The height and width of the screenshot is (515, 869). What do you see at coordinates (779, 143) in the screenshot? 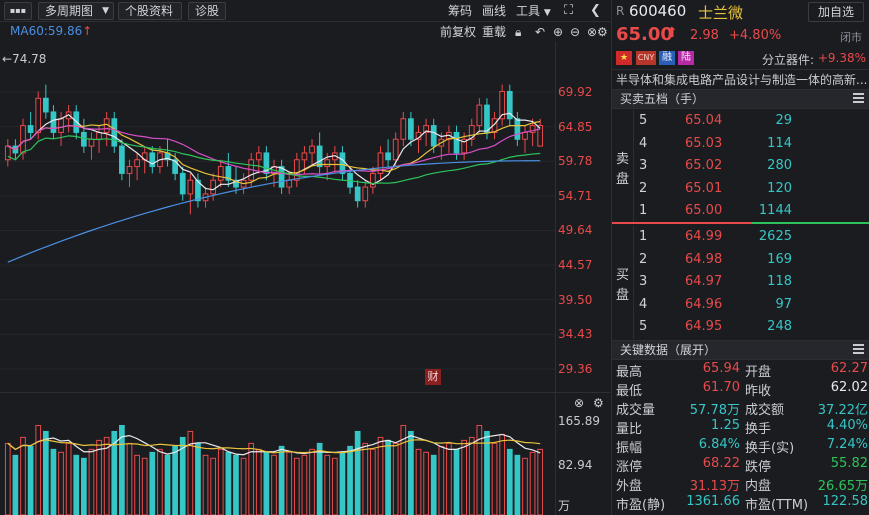
I see `ask-volume: 114` at bounding box center [779, 143].